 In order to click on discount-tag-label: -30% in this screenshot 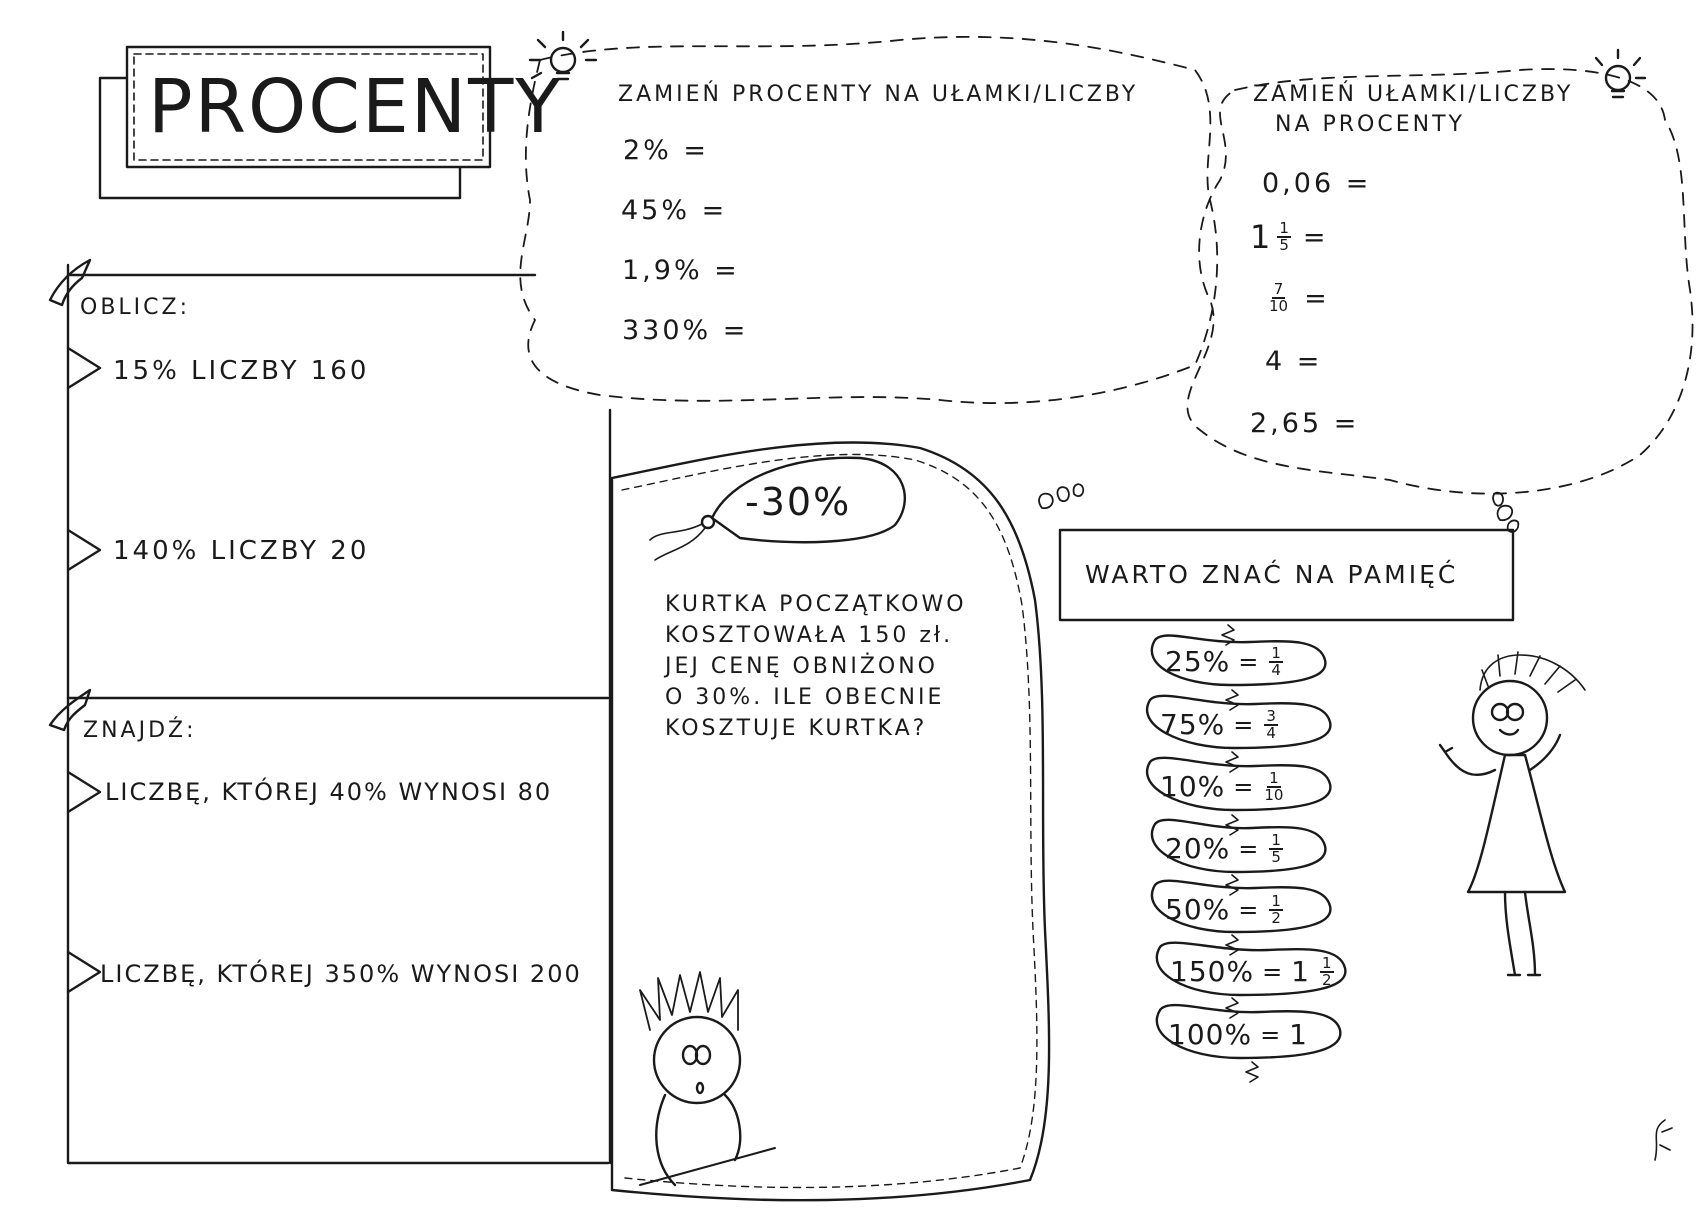, I will do `click(798, 502)`.